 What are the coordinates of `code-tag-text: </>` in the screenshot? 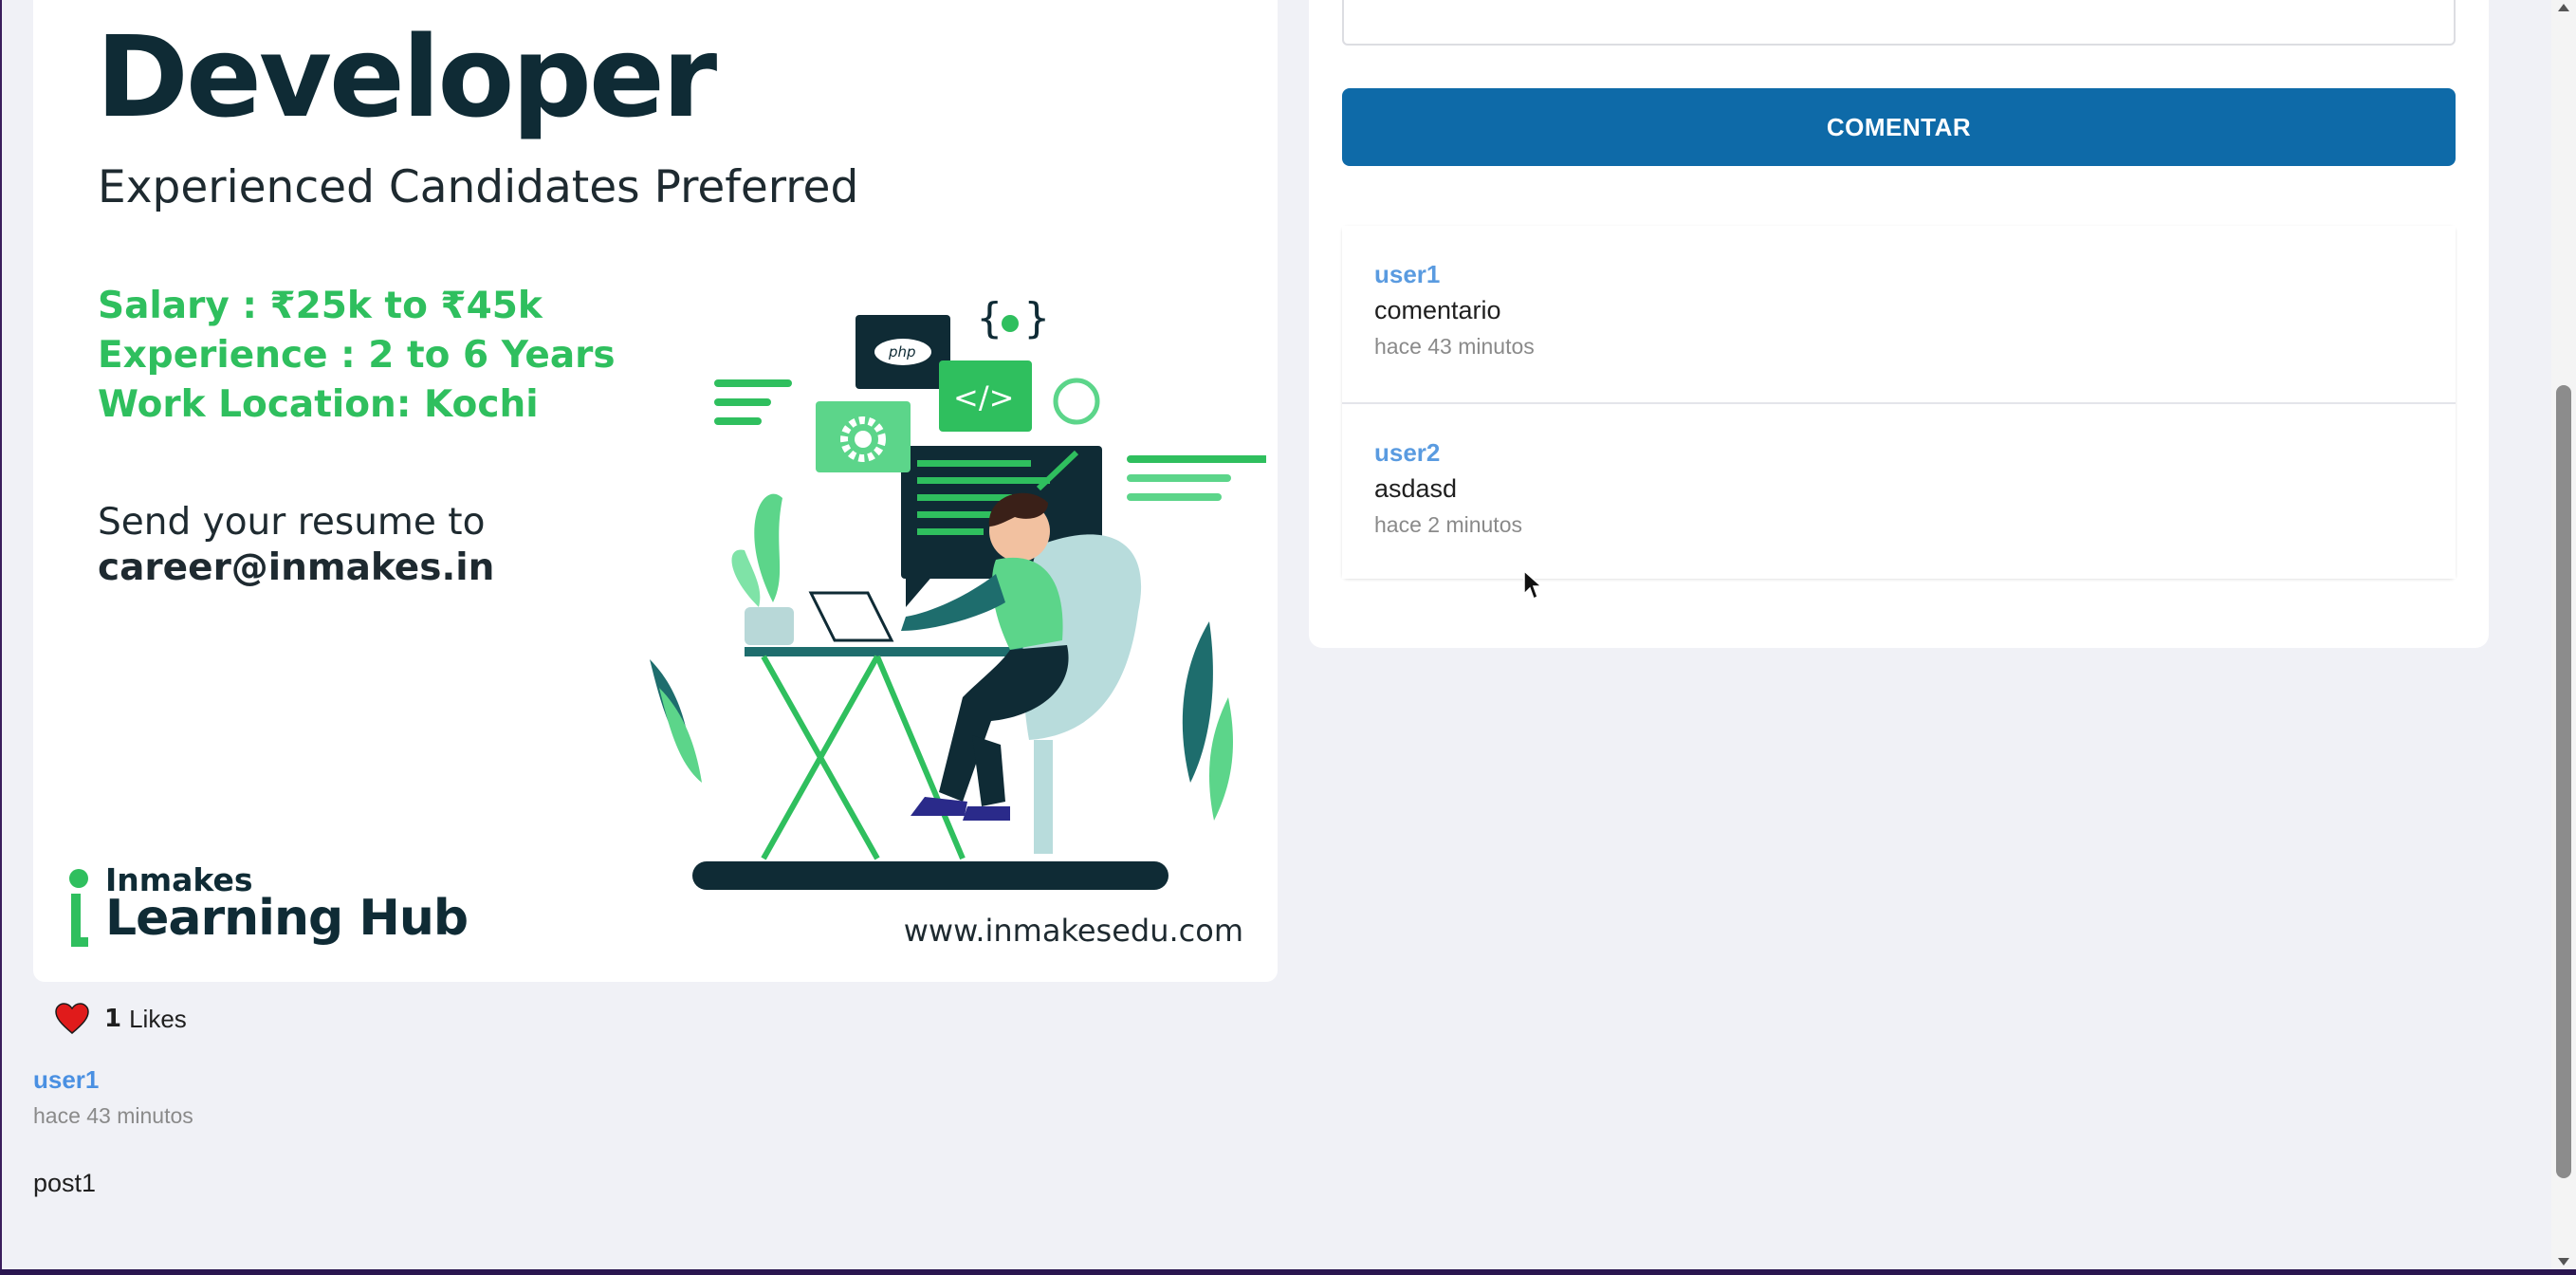 It's located at (983, 398).